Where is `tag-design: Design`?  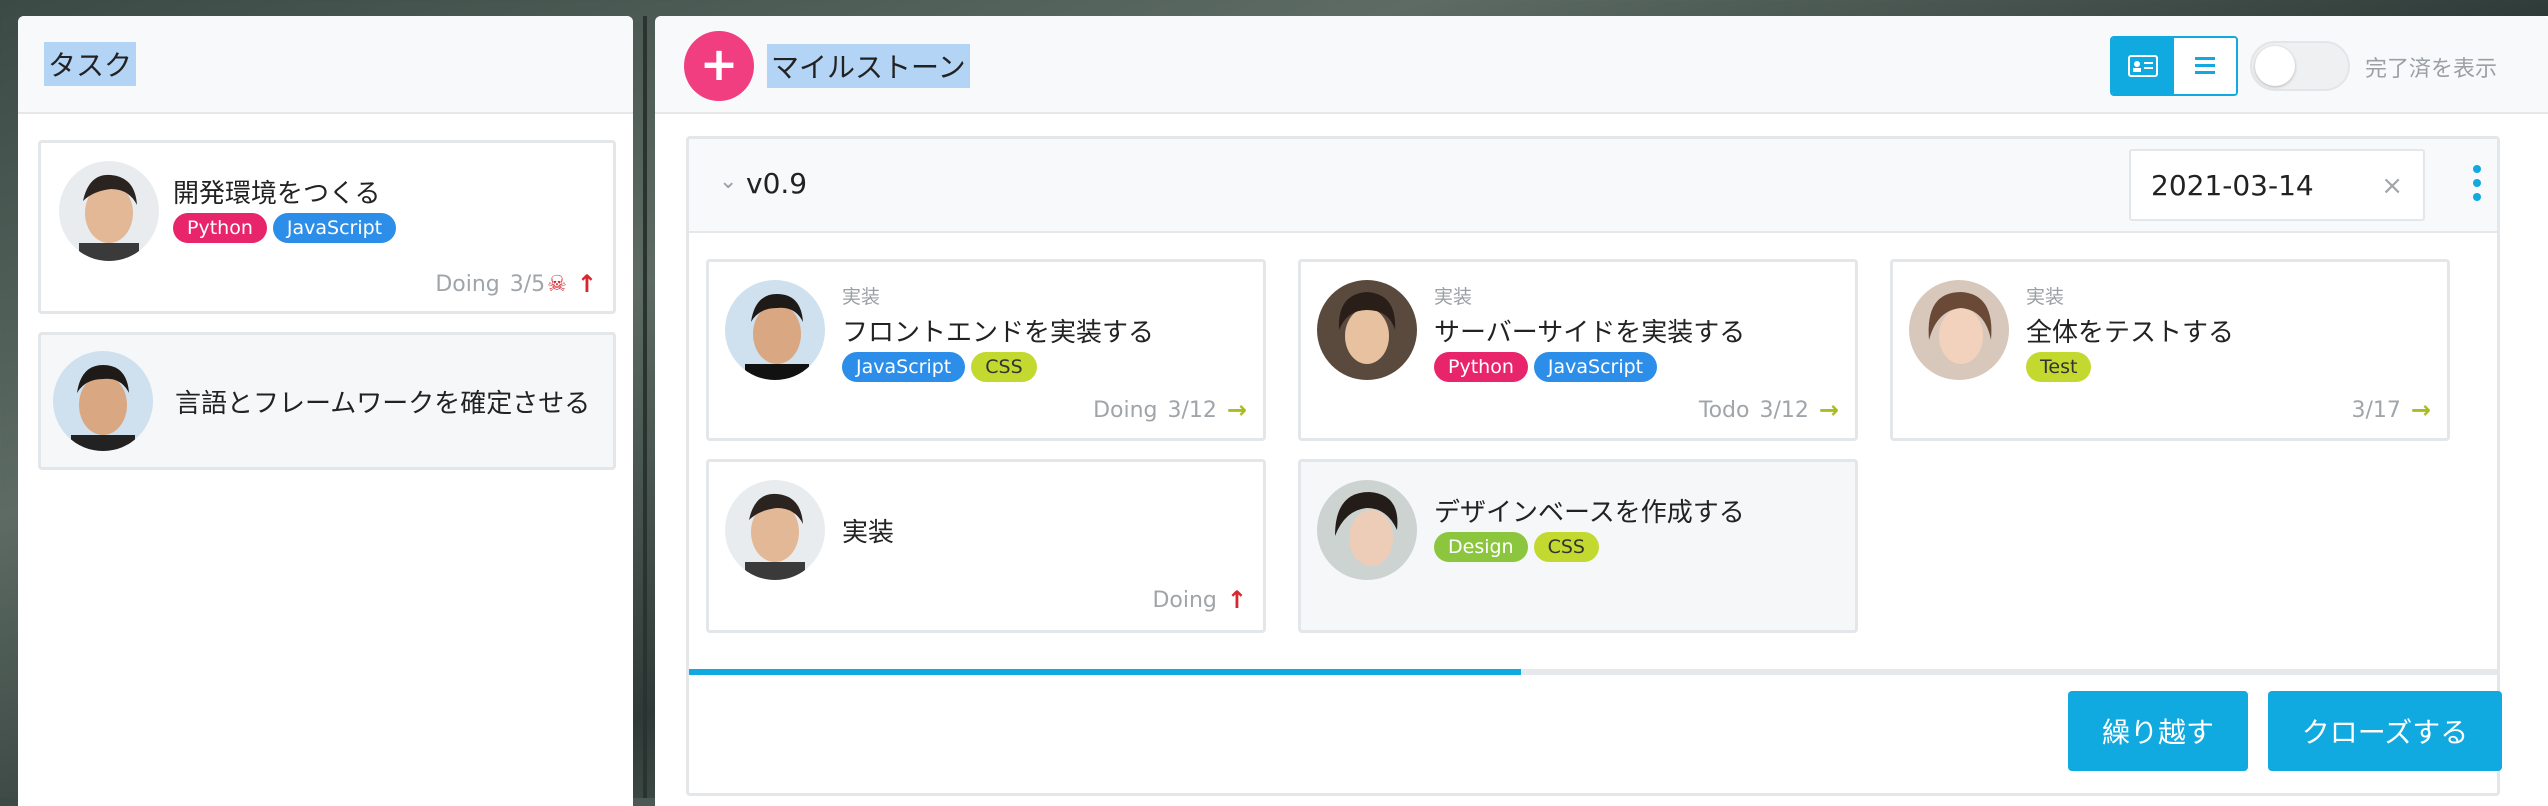
tag-design: Design is located at coordinates (1481, 547).